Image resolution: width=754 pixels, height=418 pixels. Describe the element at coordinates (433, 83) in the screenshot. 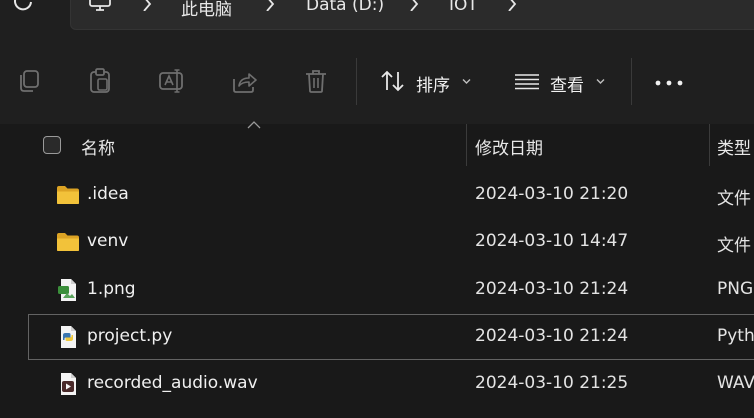

I see `sort-button-label: 排序` at that location.